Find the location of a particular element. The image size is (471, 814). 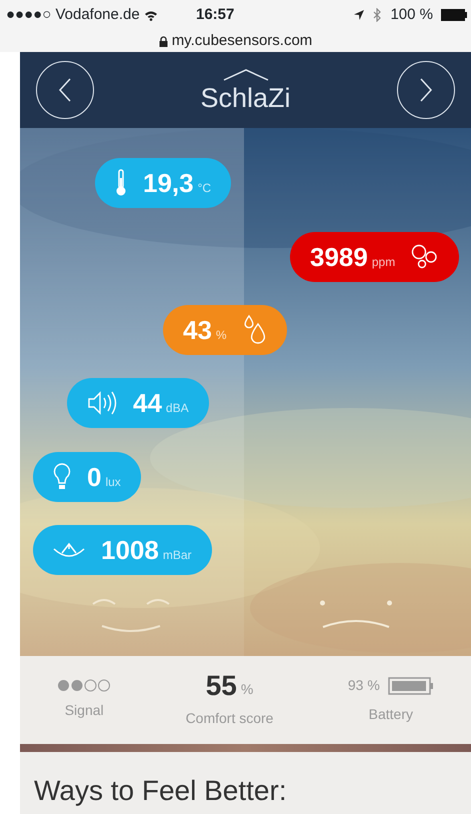

wifi-icon is located at coordinates (151, 15).